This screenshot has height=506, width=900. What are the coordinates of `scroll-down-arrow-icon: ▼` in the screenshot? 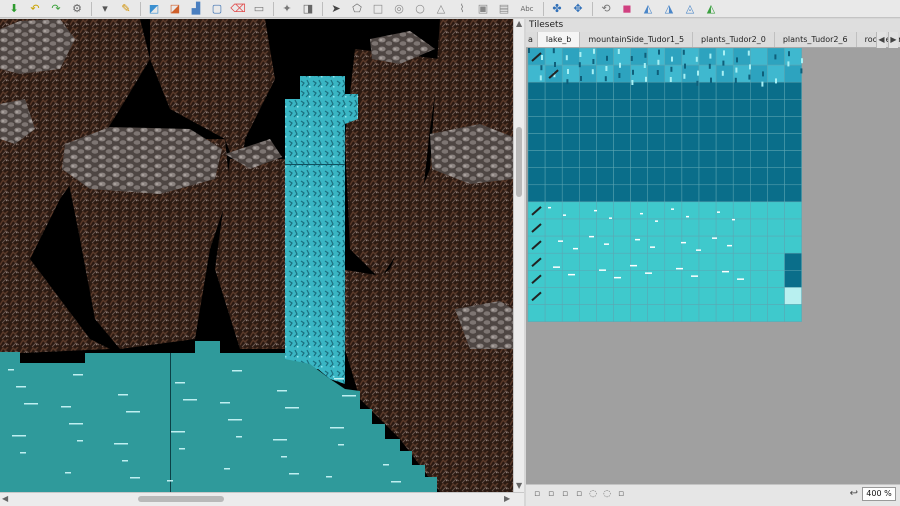 It's located at (519, 486).